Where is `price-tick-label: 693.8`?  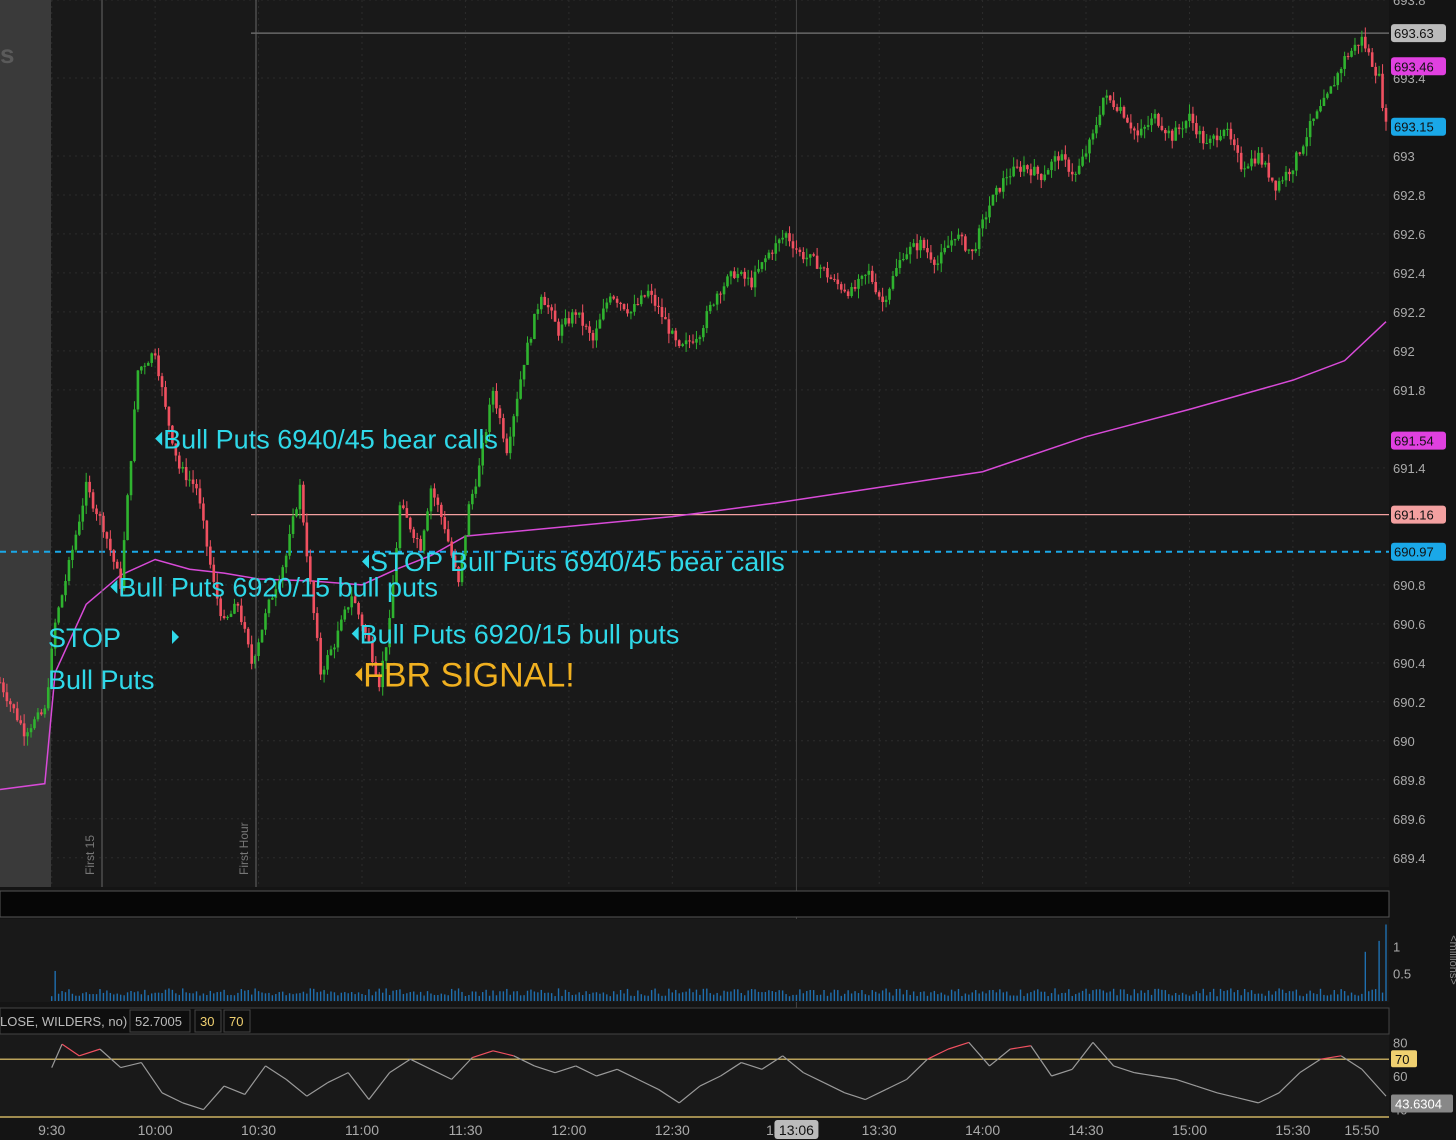
price-tick-label: 693.8 is located at coordinates (1409, 4).